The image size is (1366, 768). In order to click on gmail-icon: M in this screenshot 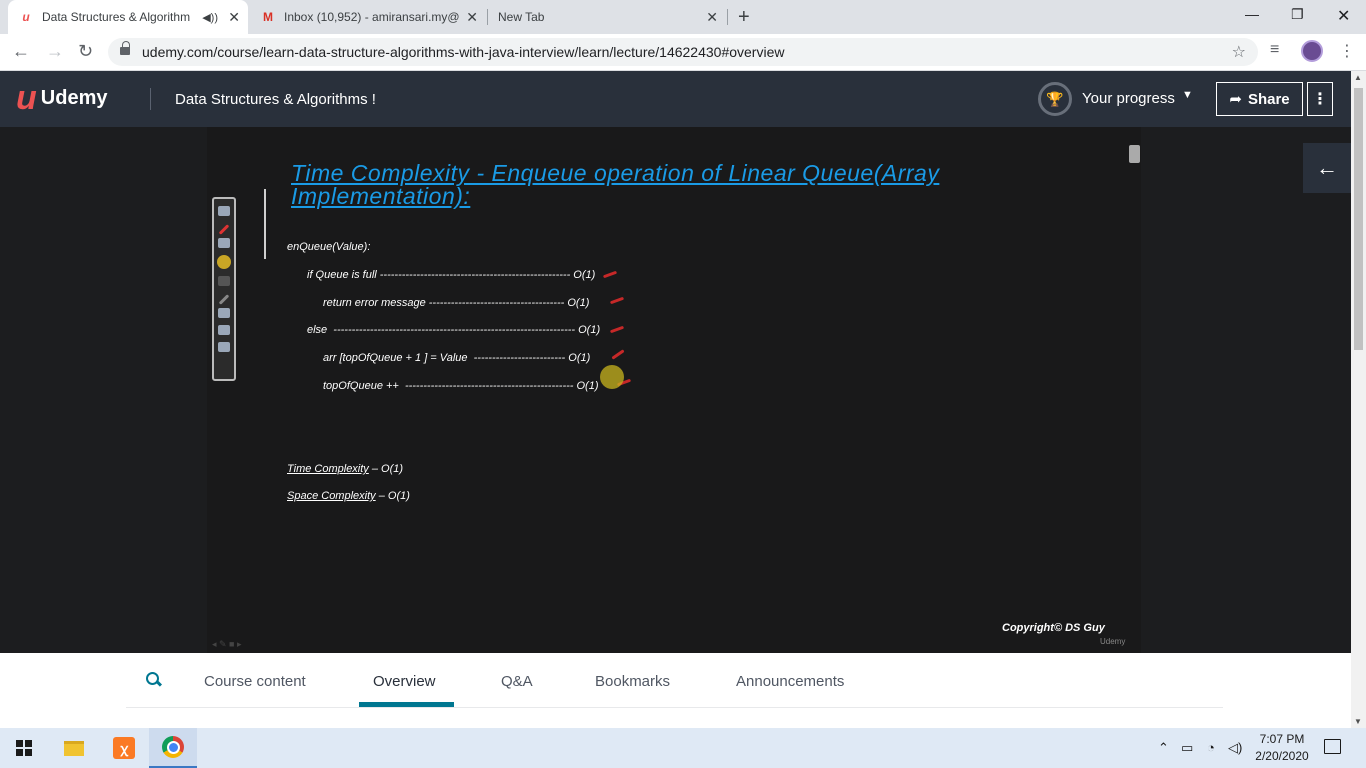, I will do `click(268, 17)`.